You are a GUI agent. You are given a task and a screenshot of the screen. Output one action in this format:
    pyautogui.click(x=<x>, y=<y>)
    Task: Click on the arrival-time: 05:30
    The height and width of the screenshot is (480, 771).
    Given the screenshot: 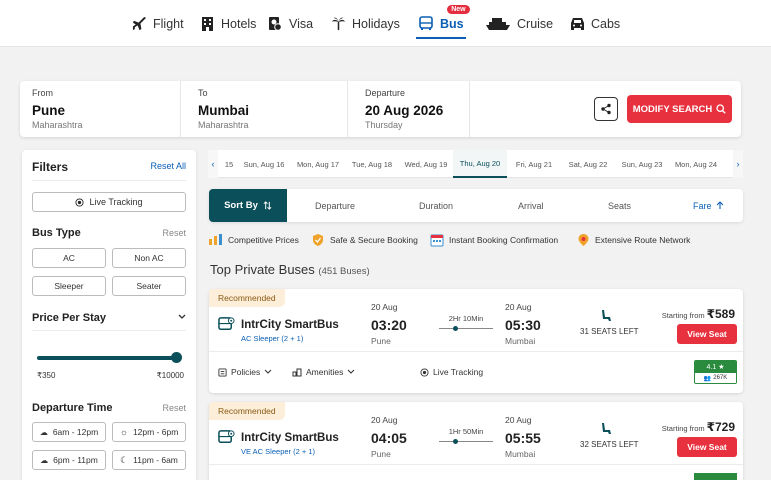 What is the action you would take?
    pyautogui.click(x=523, y=325)
    